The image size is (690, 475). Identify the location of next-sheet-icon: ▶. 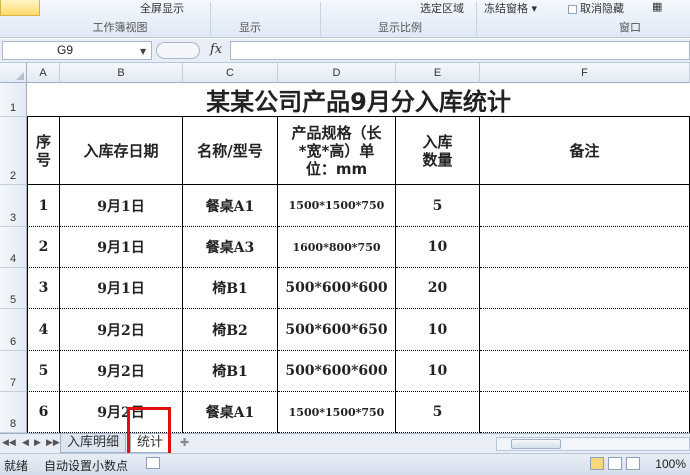
(37, 443).